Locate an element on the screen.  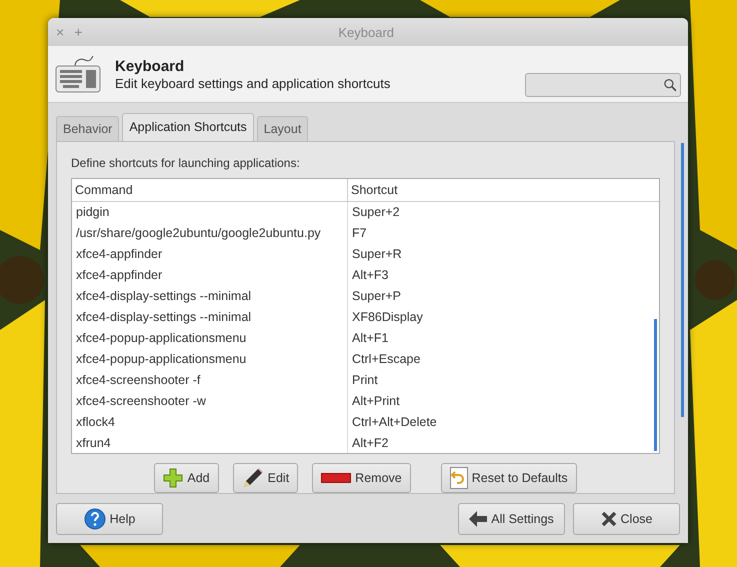
edit-button: Edit is located at coordinates (265, 478).